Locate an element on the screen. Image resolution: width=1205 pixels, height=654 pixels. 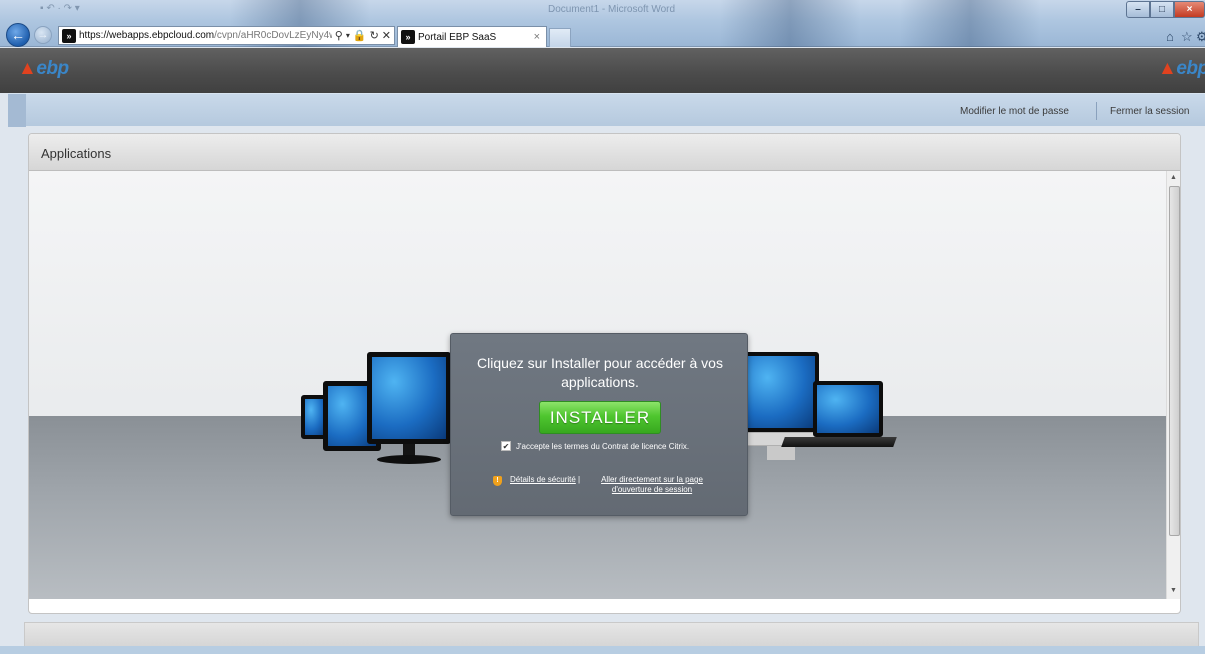
favorites-star-icon: ☆ is located at coordinates (1187, 37).